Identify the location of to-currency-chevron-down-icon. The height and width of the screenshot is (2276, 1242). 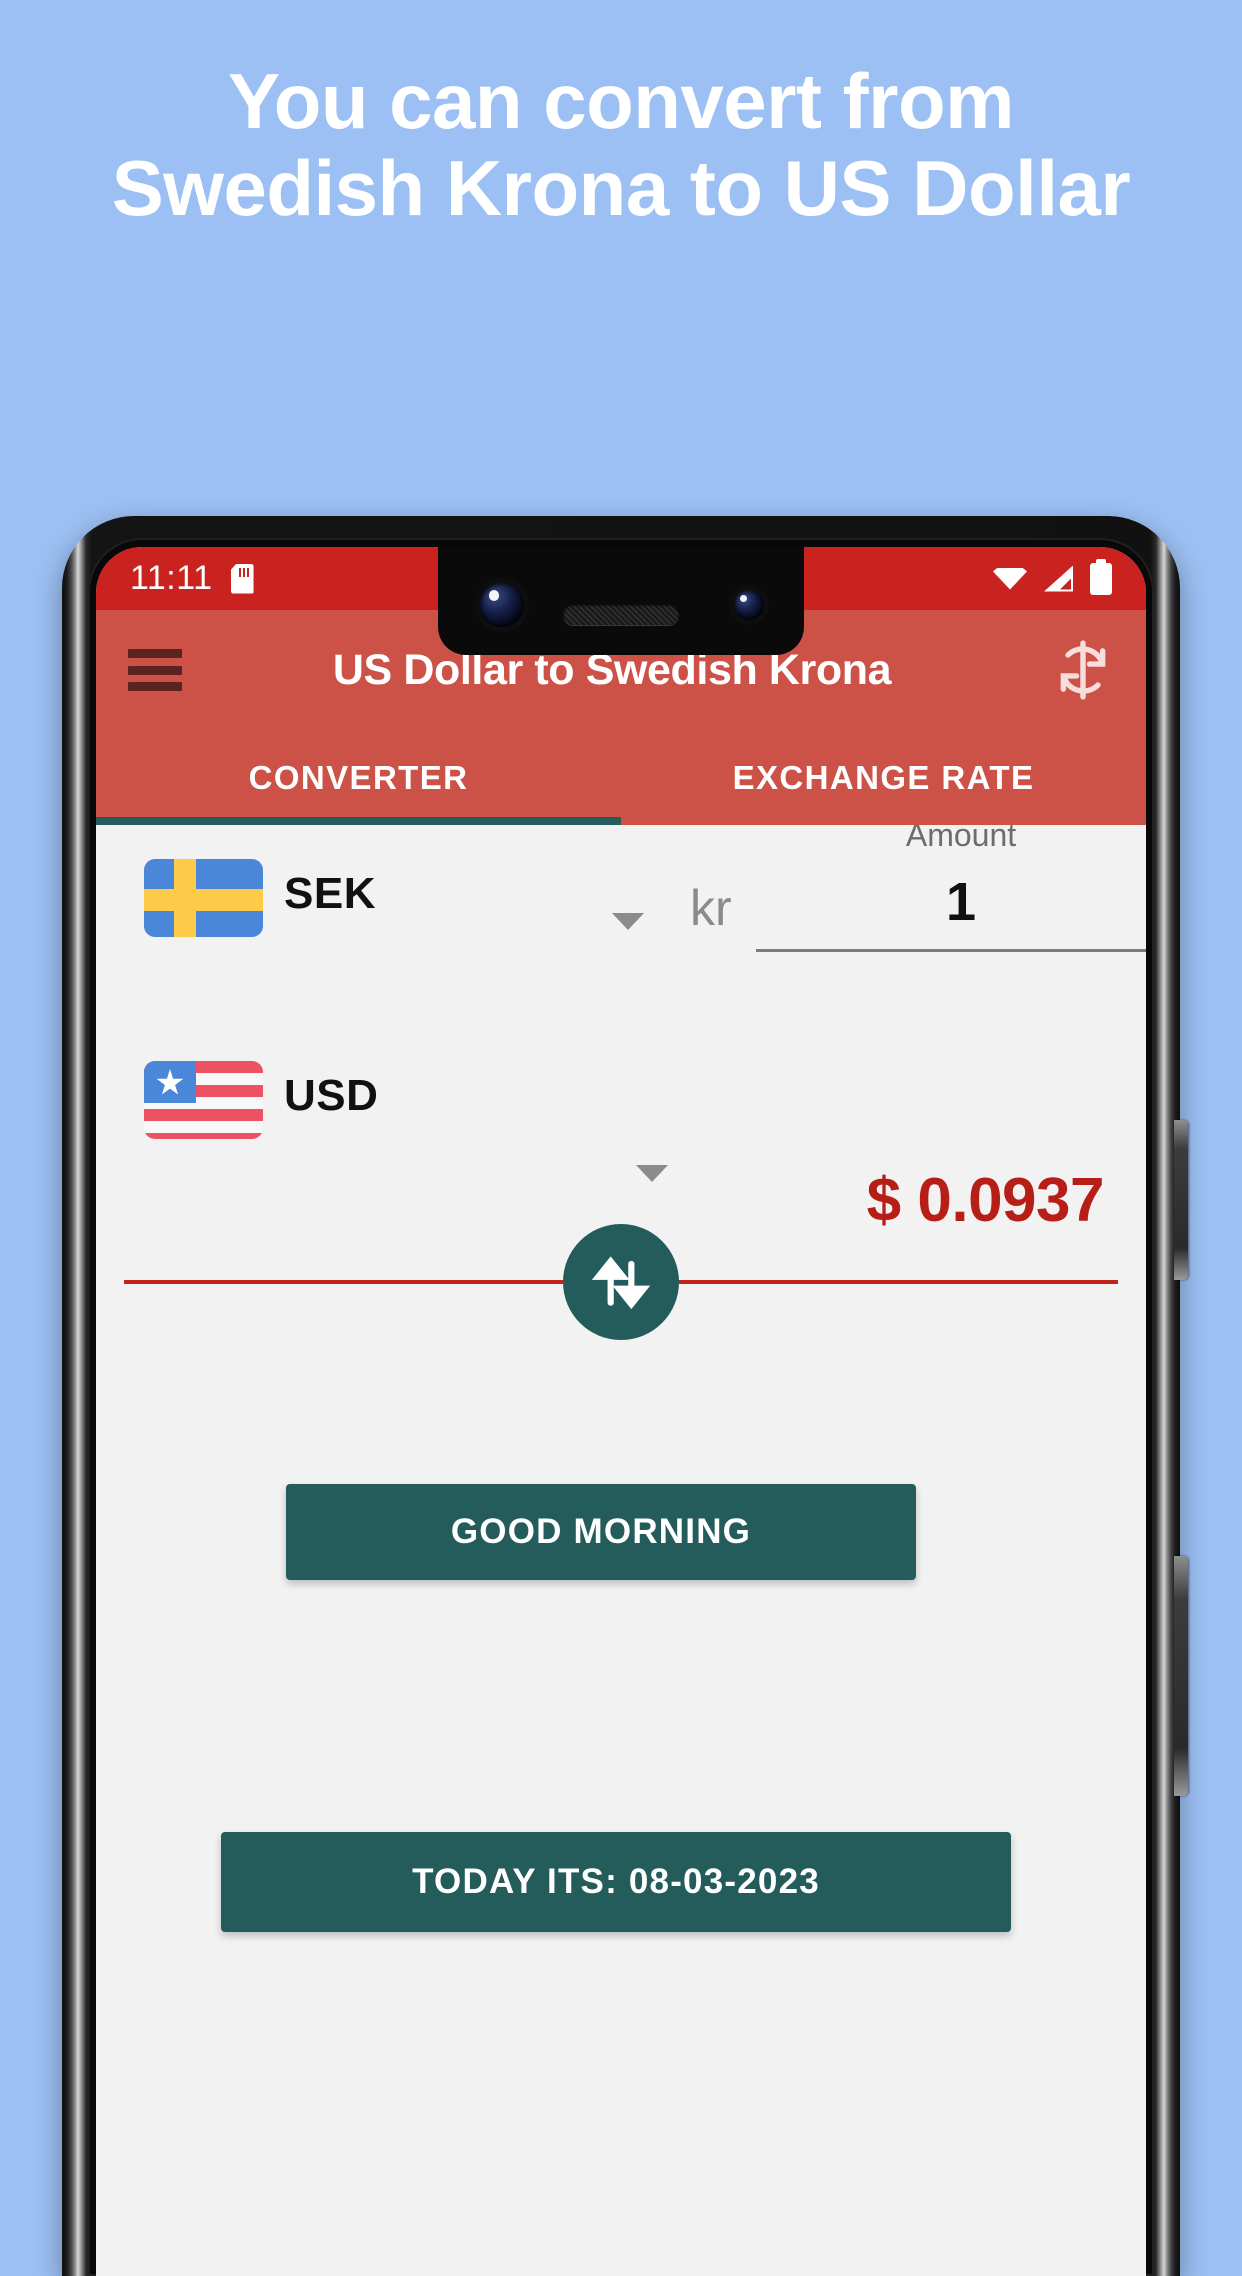
(652, 1173).